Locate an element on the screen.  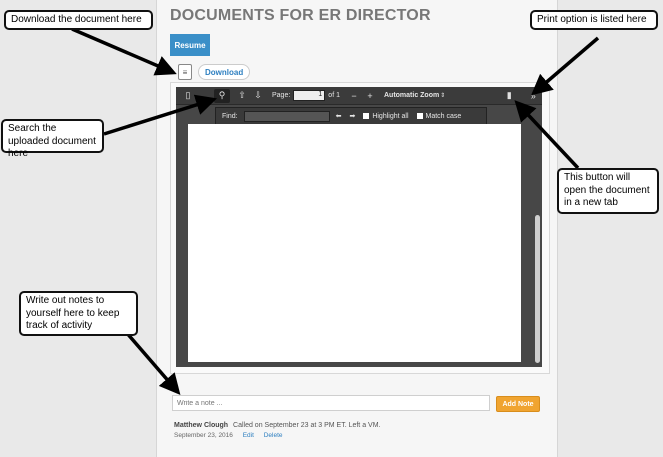
callout-download: Download the document here is located at coordinates (78, 20).